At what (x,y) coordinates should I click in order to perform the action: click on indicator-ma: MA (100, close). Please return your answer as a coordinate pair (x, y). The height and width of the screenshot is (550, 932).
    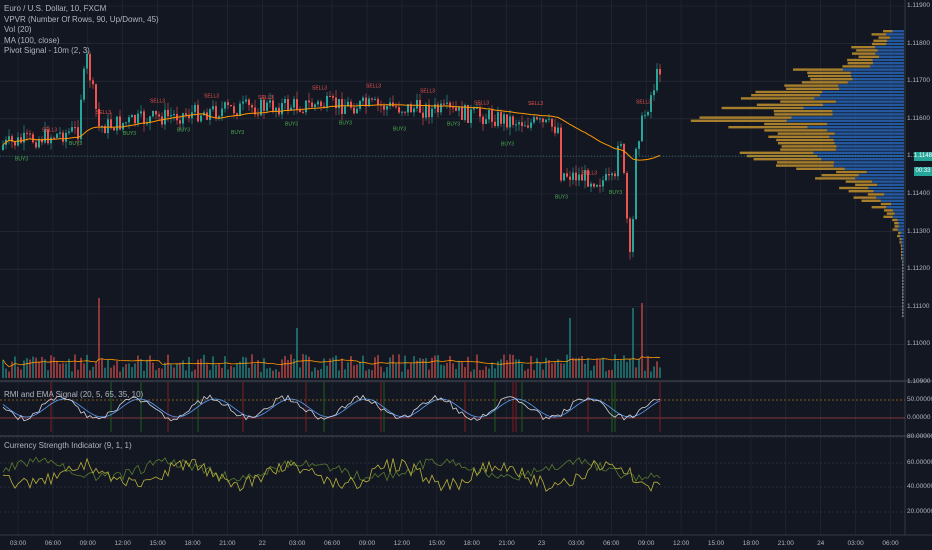
    Looking at the image, I should click on (81, 41).